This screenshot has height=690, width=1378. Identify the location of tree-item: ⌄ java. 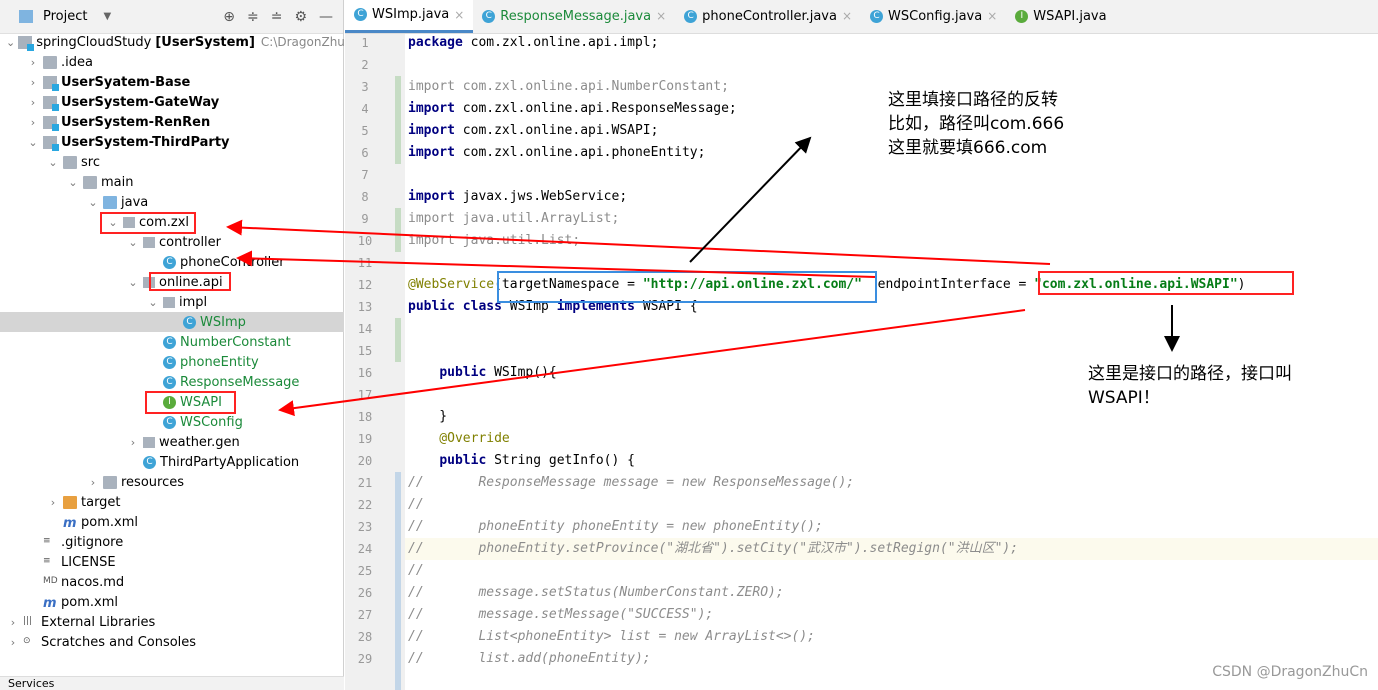
(172, 202).